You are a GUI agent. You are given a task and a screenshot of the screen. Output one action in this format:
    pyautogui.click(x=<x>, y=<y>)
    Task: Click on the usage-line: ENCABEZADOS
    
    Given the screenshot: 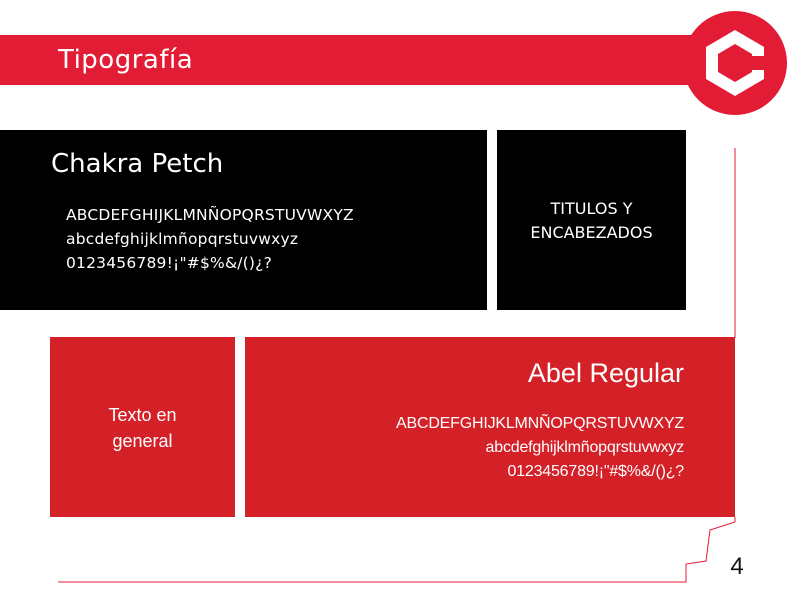 What is the action you would take?
    pyautogui.click(x=591, y=232)
    